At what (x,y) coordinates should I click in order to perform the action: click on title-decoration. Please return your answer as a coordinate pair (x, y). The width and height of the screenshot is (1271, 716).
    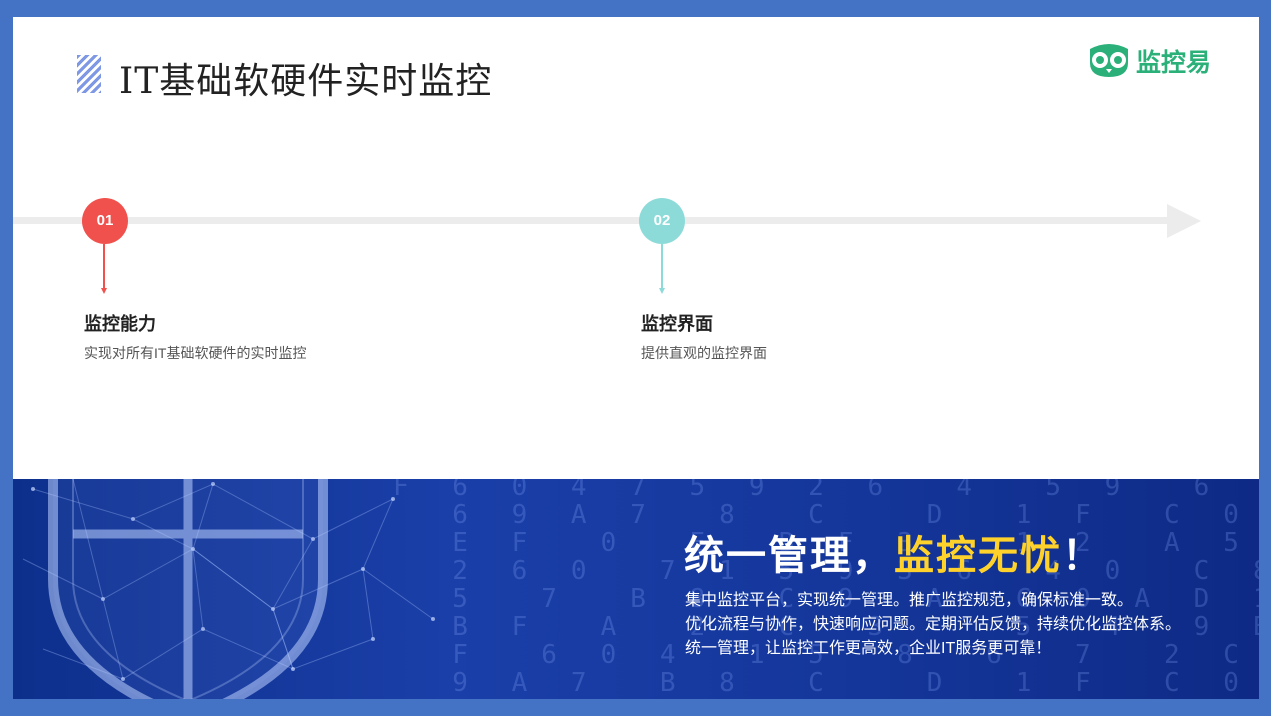
    Looking at the image, I should click on (89, 74).